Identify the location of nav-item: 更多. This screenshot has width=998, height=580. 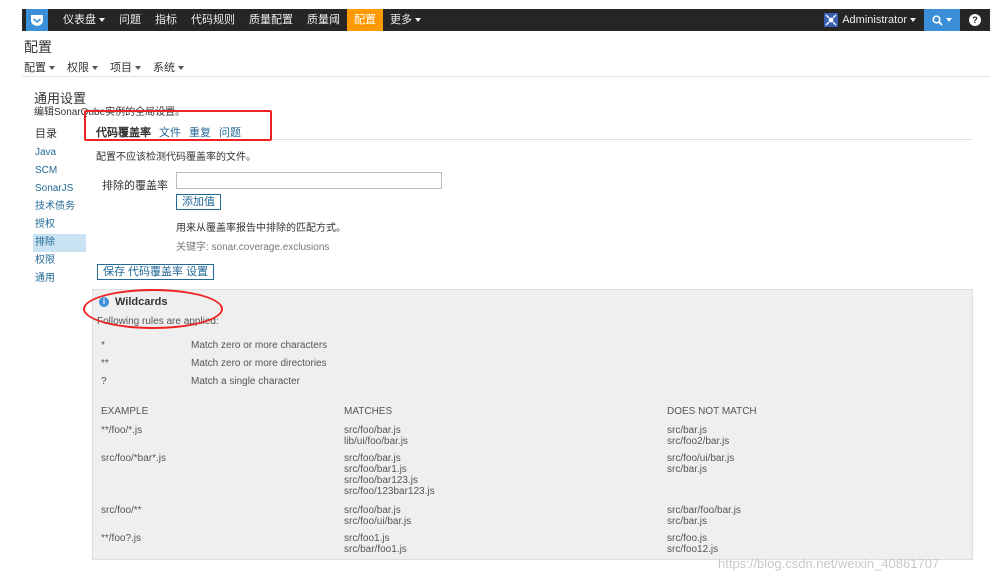
(405, 20).